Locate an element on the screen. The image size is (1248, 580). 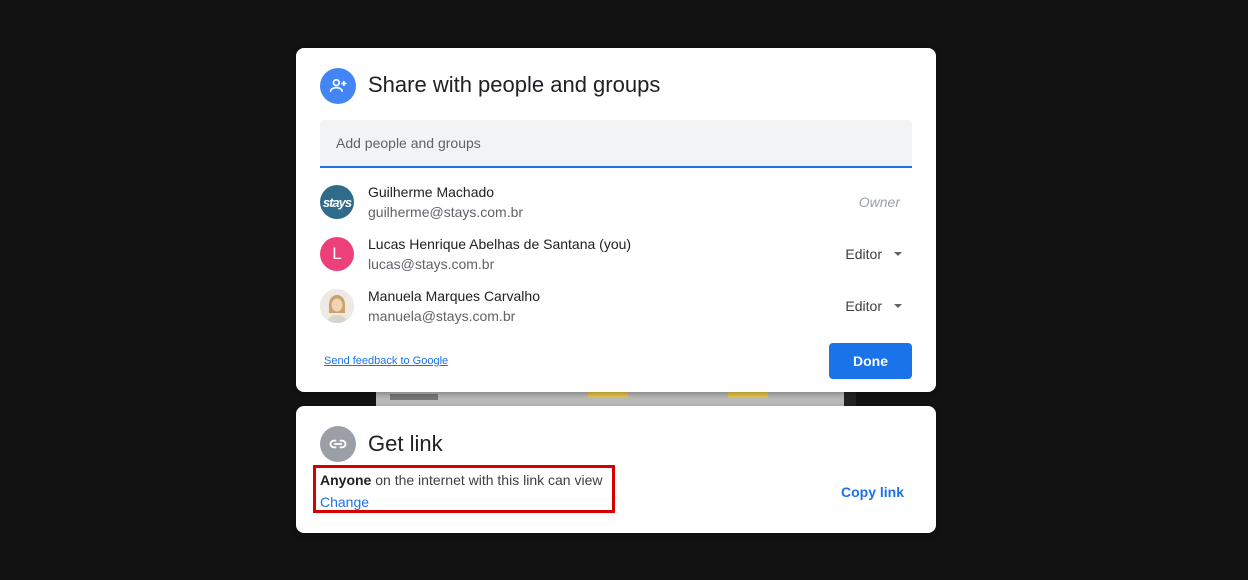
access-text: on the internet with this link can view is located at coordinates (487, 480).